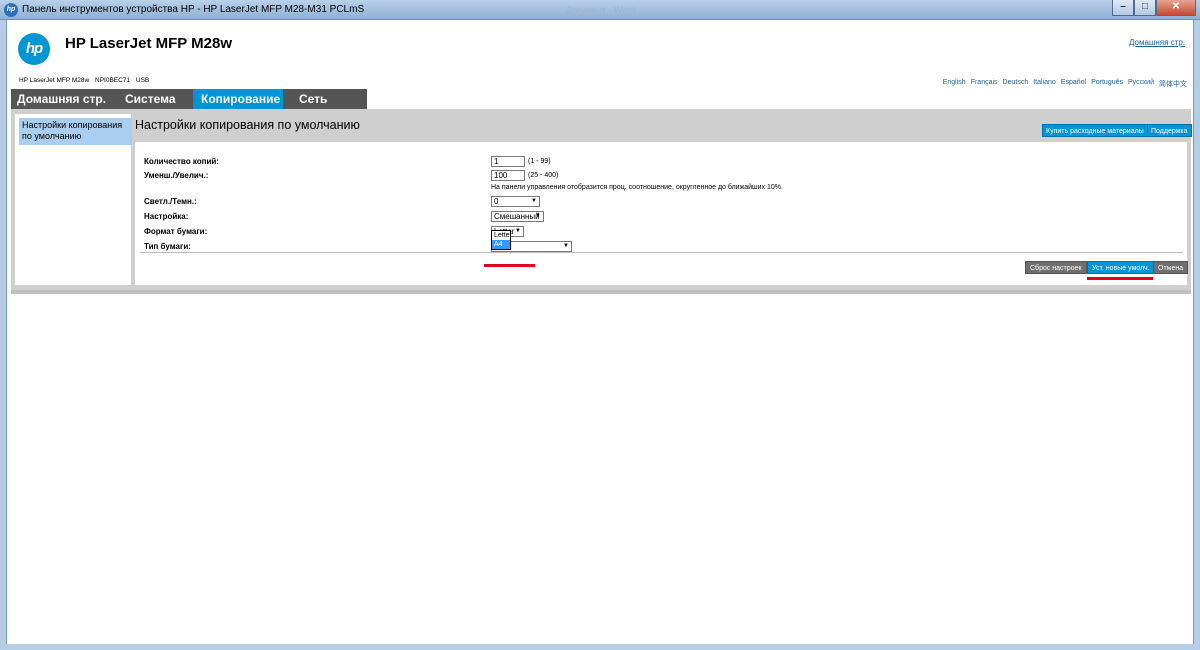 The width and height of the screenshot is (1200, 650). Describe the element at coordinates (1107, 84) in the screenshot. I see `language-link: Português` at that location.